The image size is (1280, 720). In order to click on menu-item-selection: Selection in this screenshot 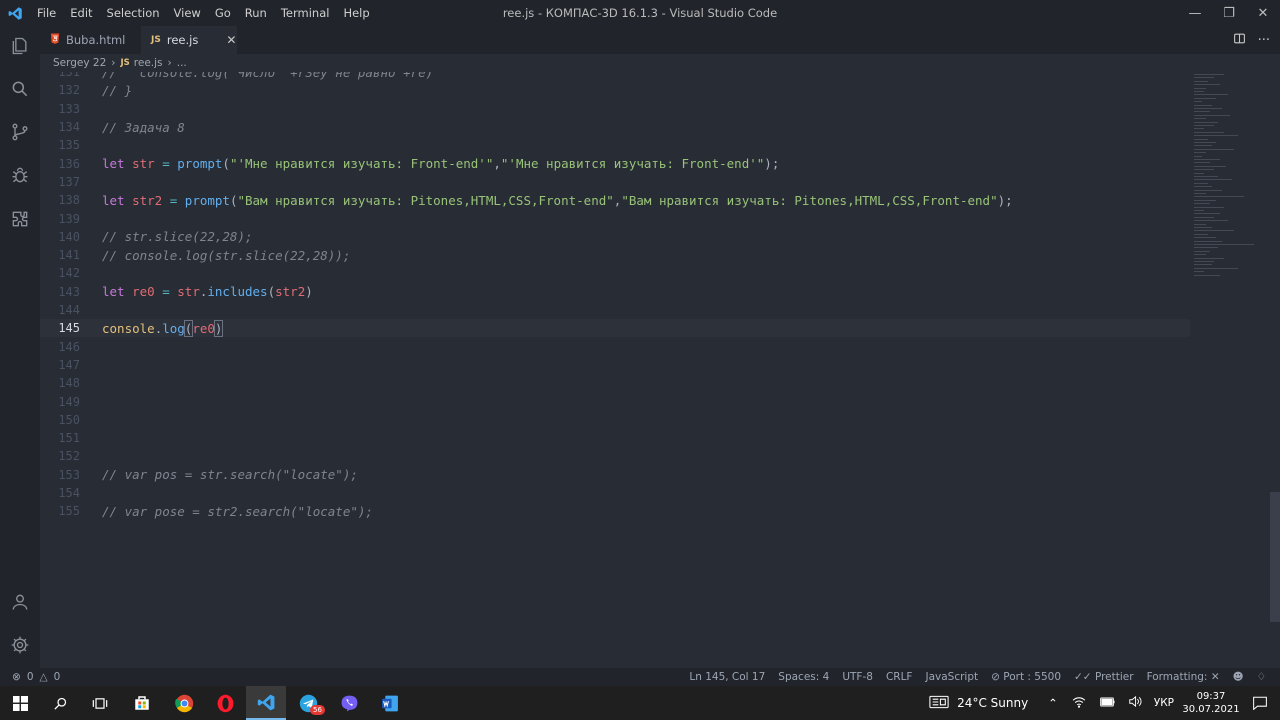, I will do `click(133, 13)`.